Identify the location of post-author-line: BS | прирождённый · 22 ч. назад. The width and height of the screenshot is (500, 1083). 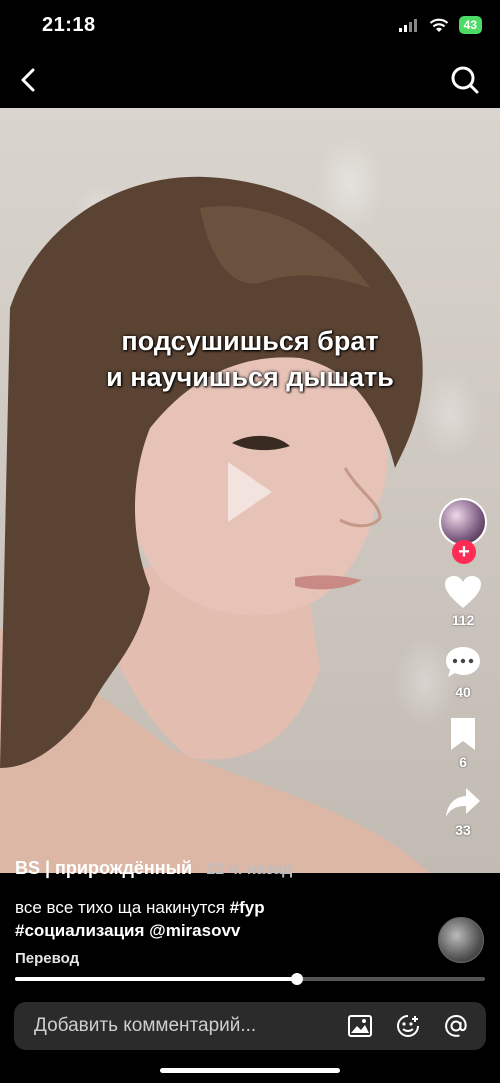
(153, 868).